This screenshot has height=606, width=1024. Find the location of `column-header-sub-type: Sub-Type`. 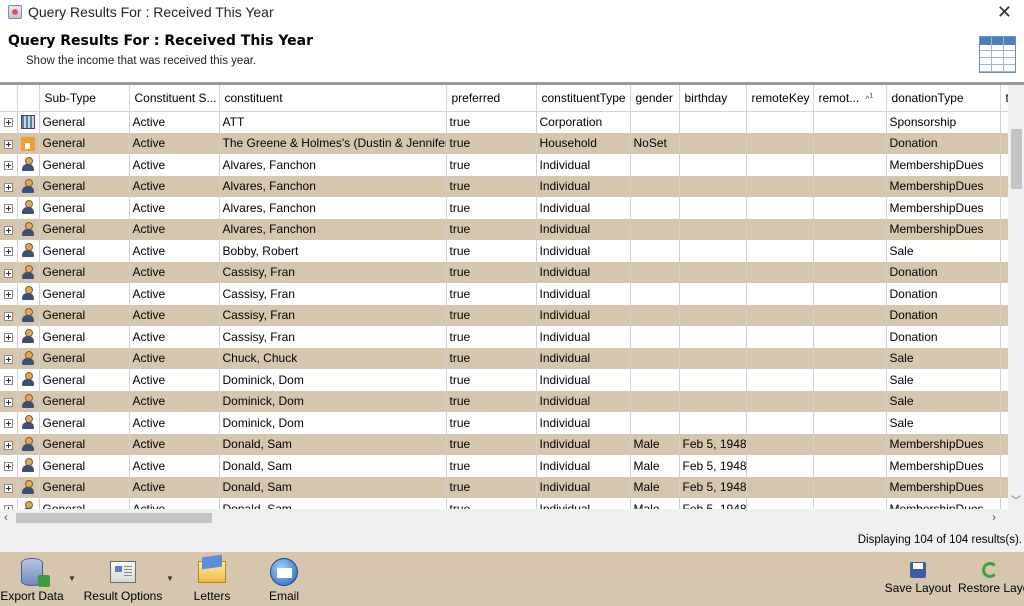

column-header-sub-type: Sub-Type is located at coordinates (84, 98).